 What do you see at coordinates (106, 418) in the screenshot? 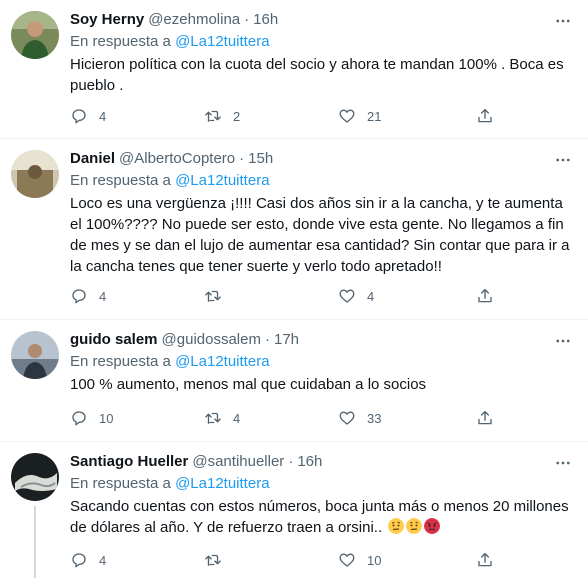
I see `reply-count: 10` at bounding box center [106, 418].